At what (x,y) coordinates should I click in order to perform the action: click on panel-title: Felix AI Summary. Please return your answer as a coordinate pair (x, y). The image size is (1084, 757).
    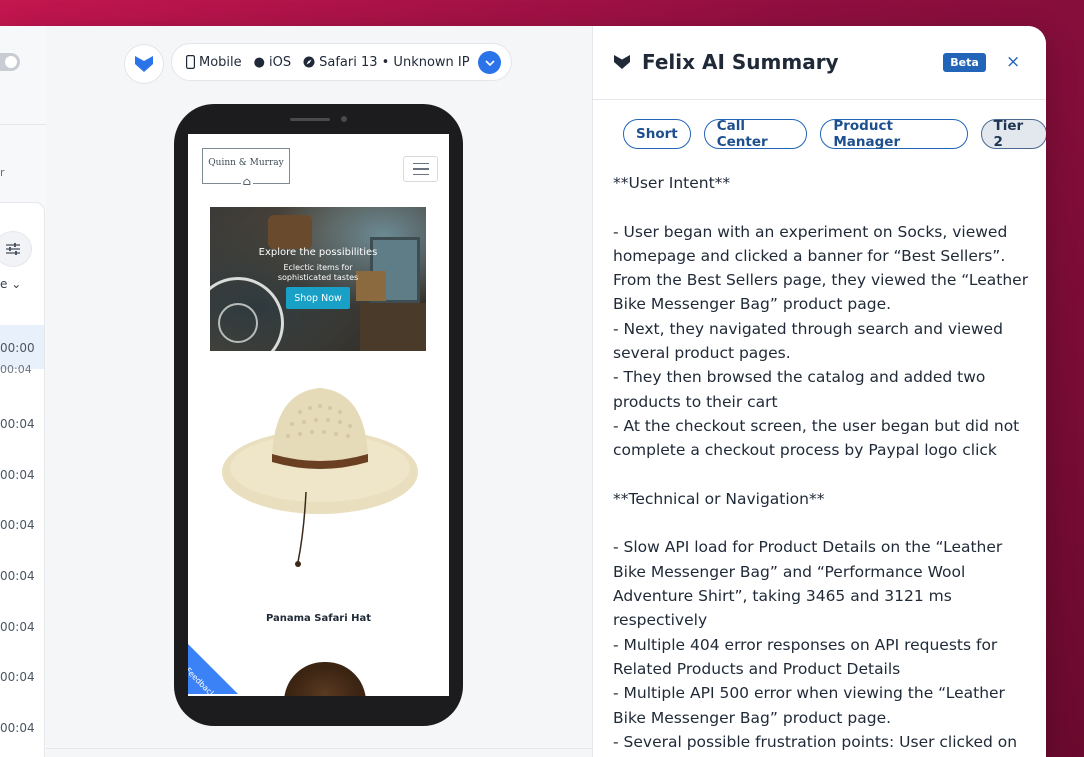
    Looking at the image, I should click on (740, 62).